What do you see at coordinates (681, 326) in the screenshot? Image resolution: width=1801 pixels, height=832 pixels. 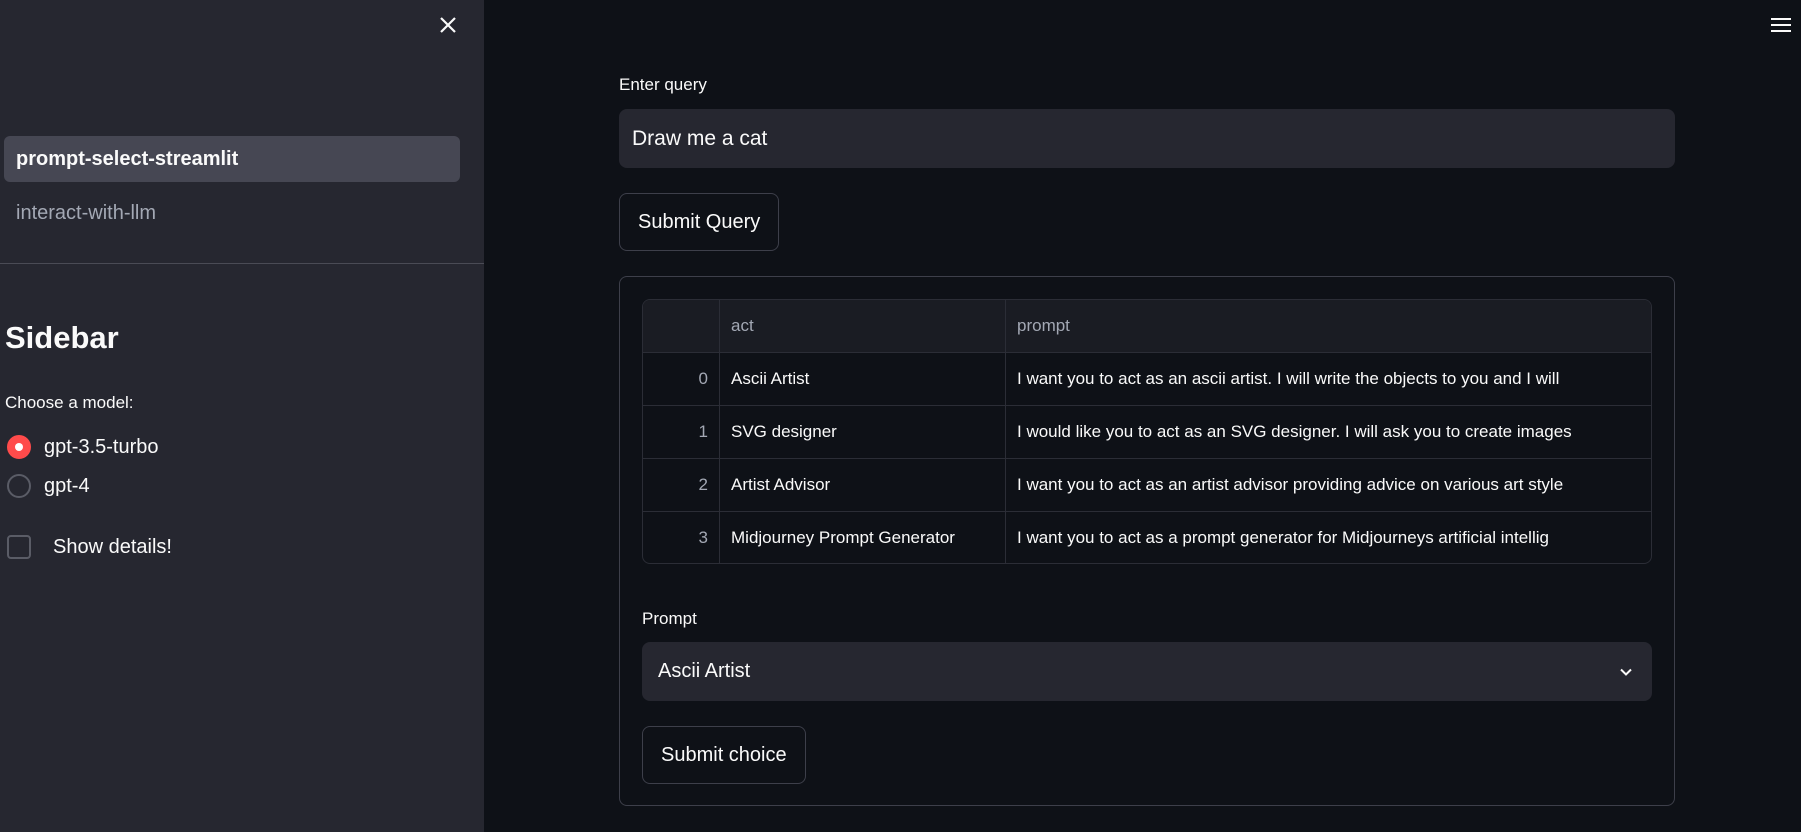 I see `header-index` at bounding box center [681, 326].